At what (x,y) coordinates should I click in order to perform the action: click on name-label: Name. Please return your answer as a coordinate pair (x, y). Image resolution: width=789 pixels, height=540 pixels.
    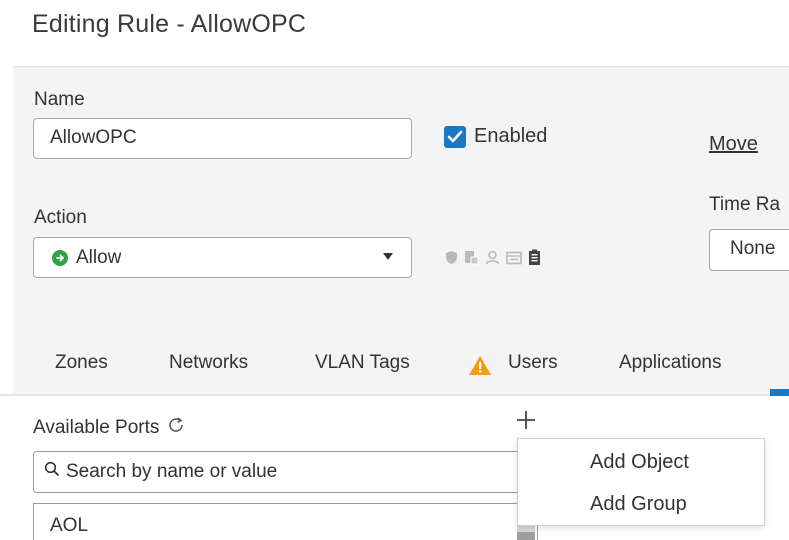
    Looking at the image, I should click on (59, 99).